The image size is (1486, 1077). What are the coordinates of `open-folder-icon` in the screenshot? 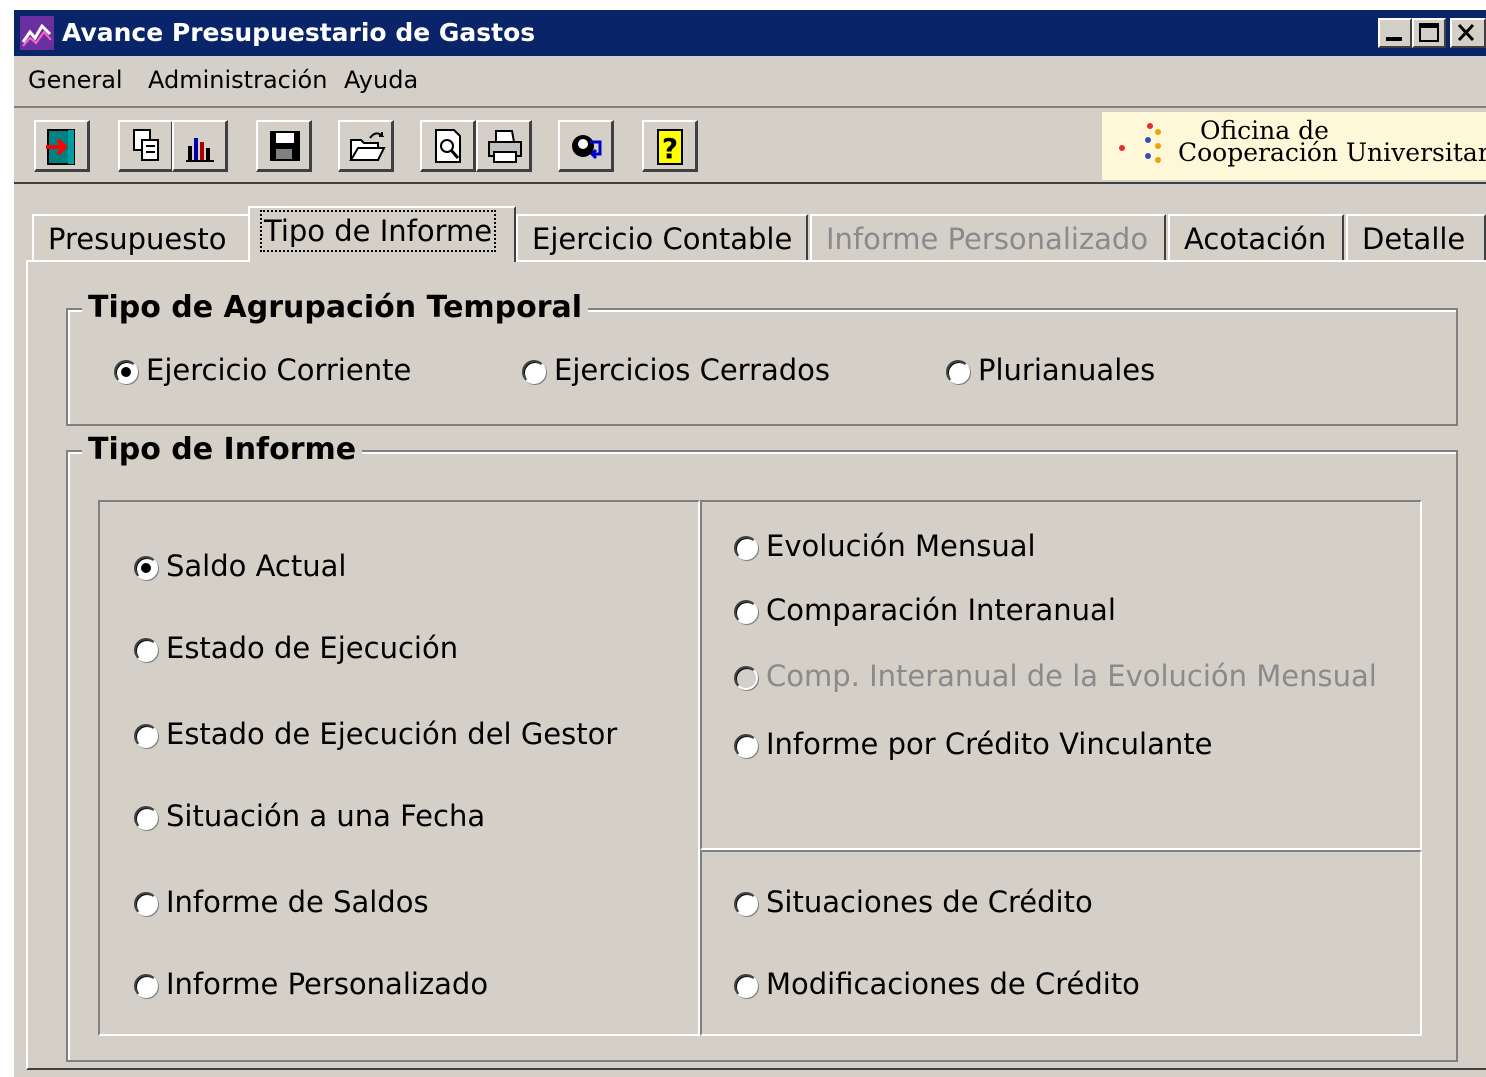 It's located at (367, 146).